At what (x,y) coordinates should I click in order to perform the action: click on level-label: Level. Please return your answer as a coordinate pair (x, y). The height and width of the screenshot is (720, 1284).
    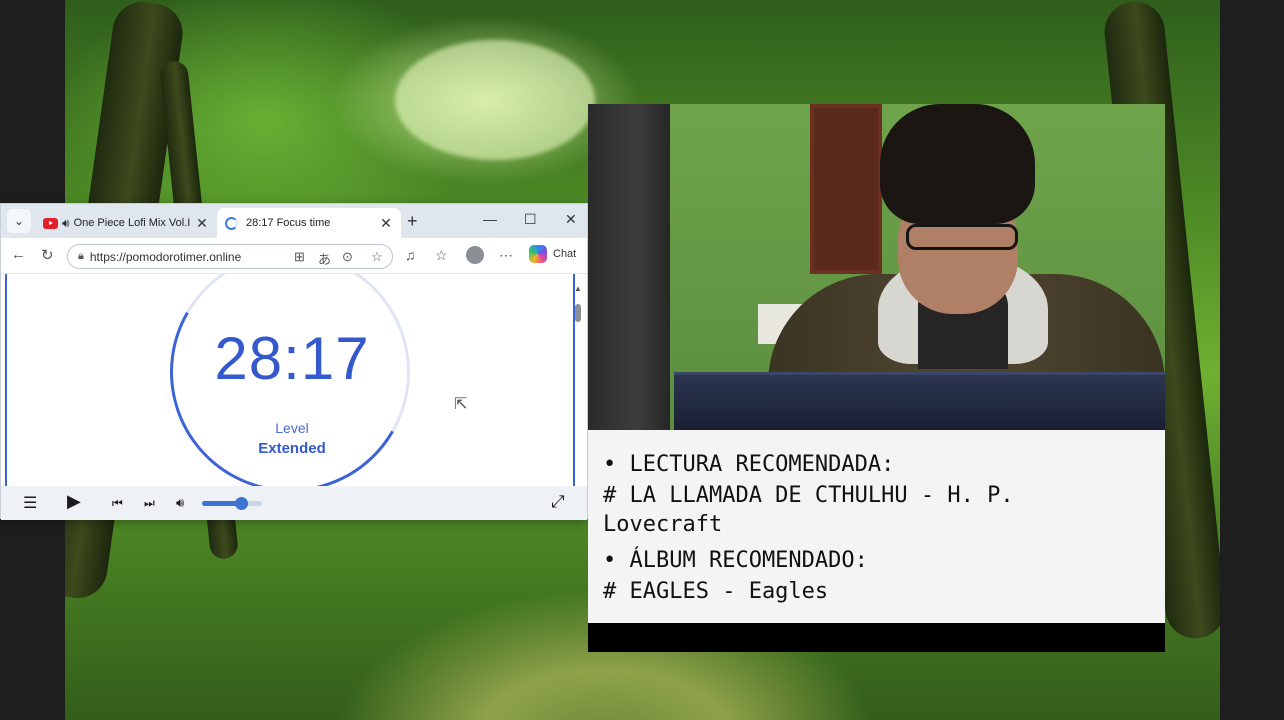
    Looking at the image, I should click on (292, 428).